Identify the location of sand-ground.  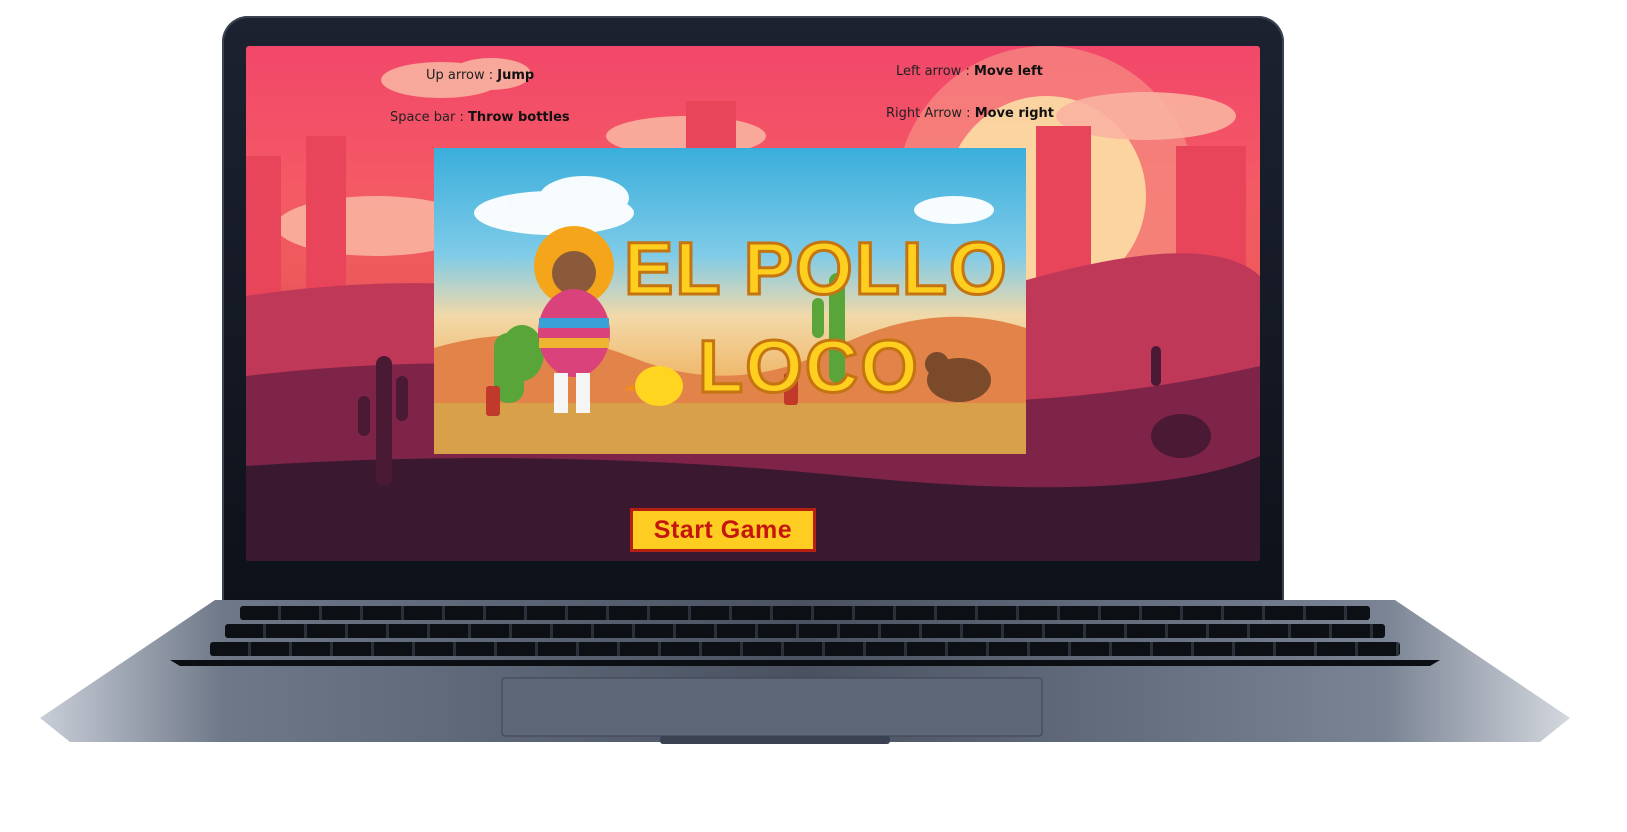
(730, 428).